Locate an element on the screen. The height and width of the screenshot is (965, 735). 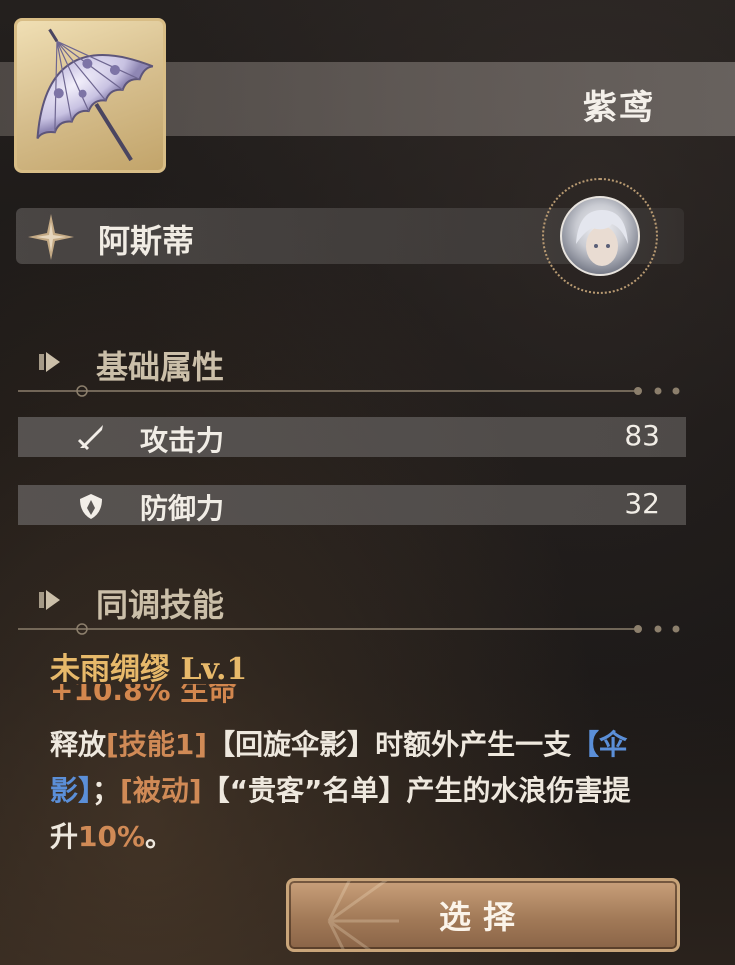
skill-title: 未雨绸缪 is located at coordinates (110, 669).